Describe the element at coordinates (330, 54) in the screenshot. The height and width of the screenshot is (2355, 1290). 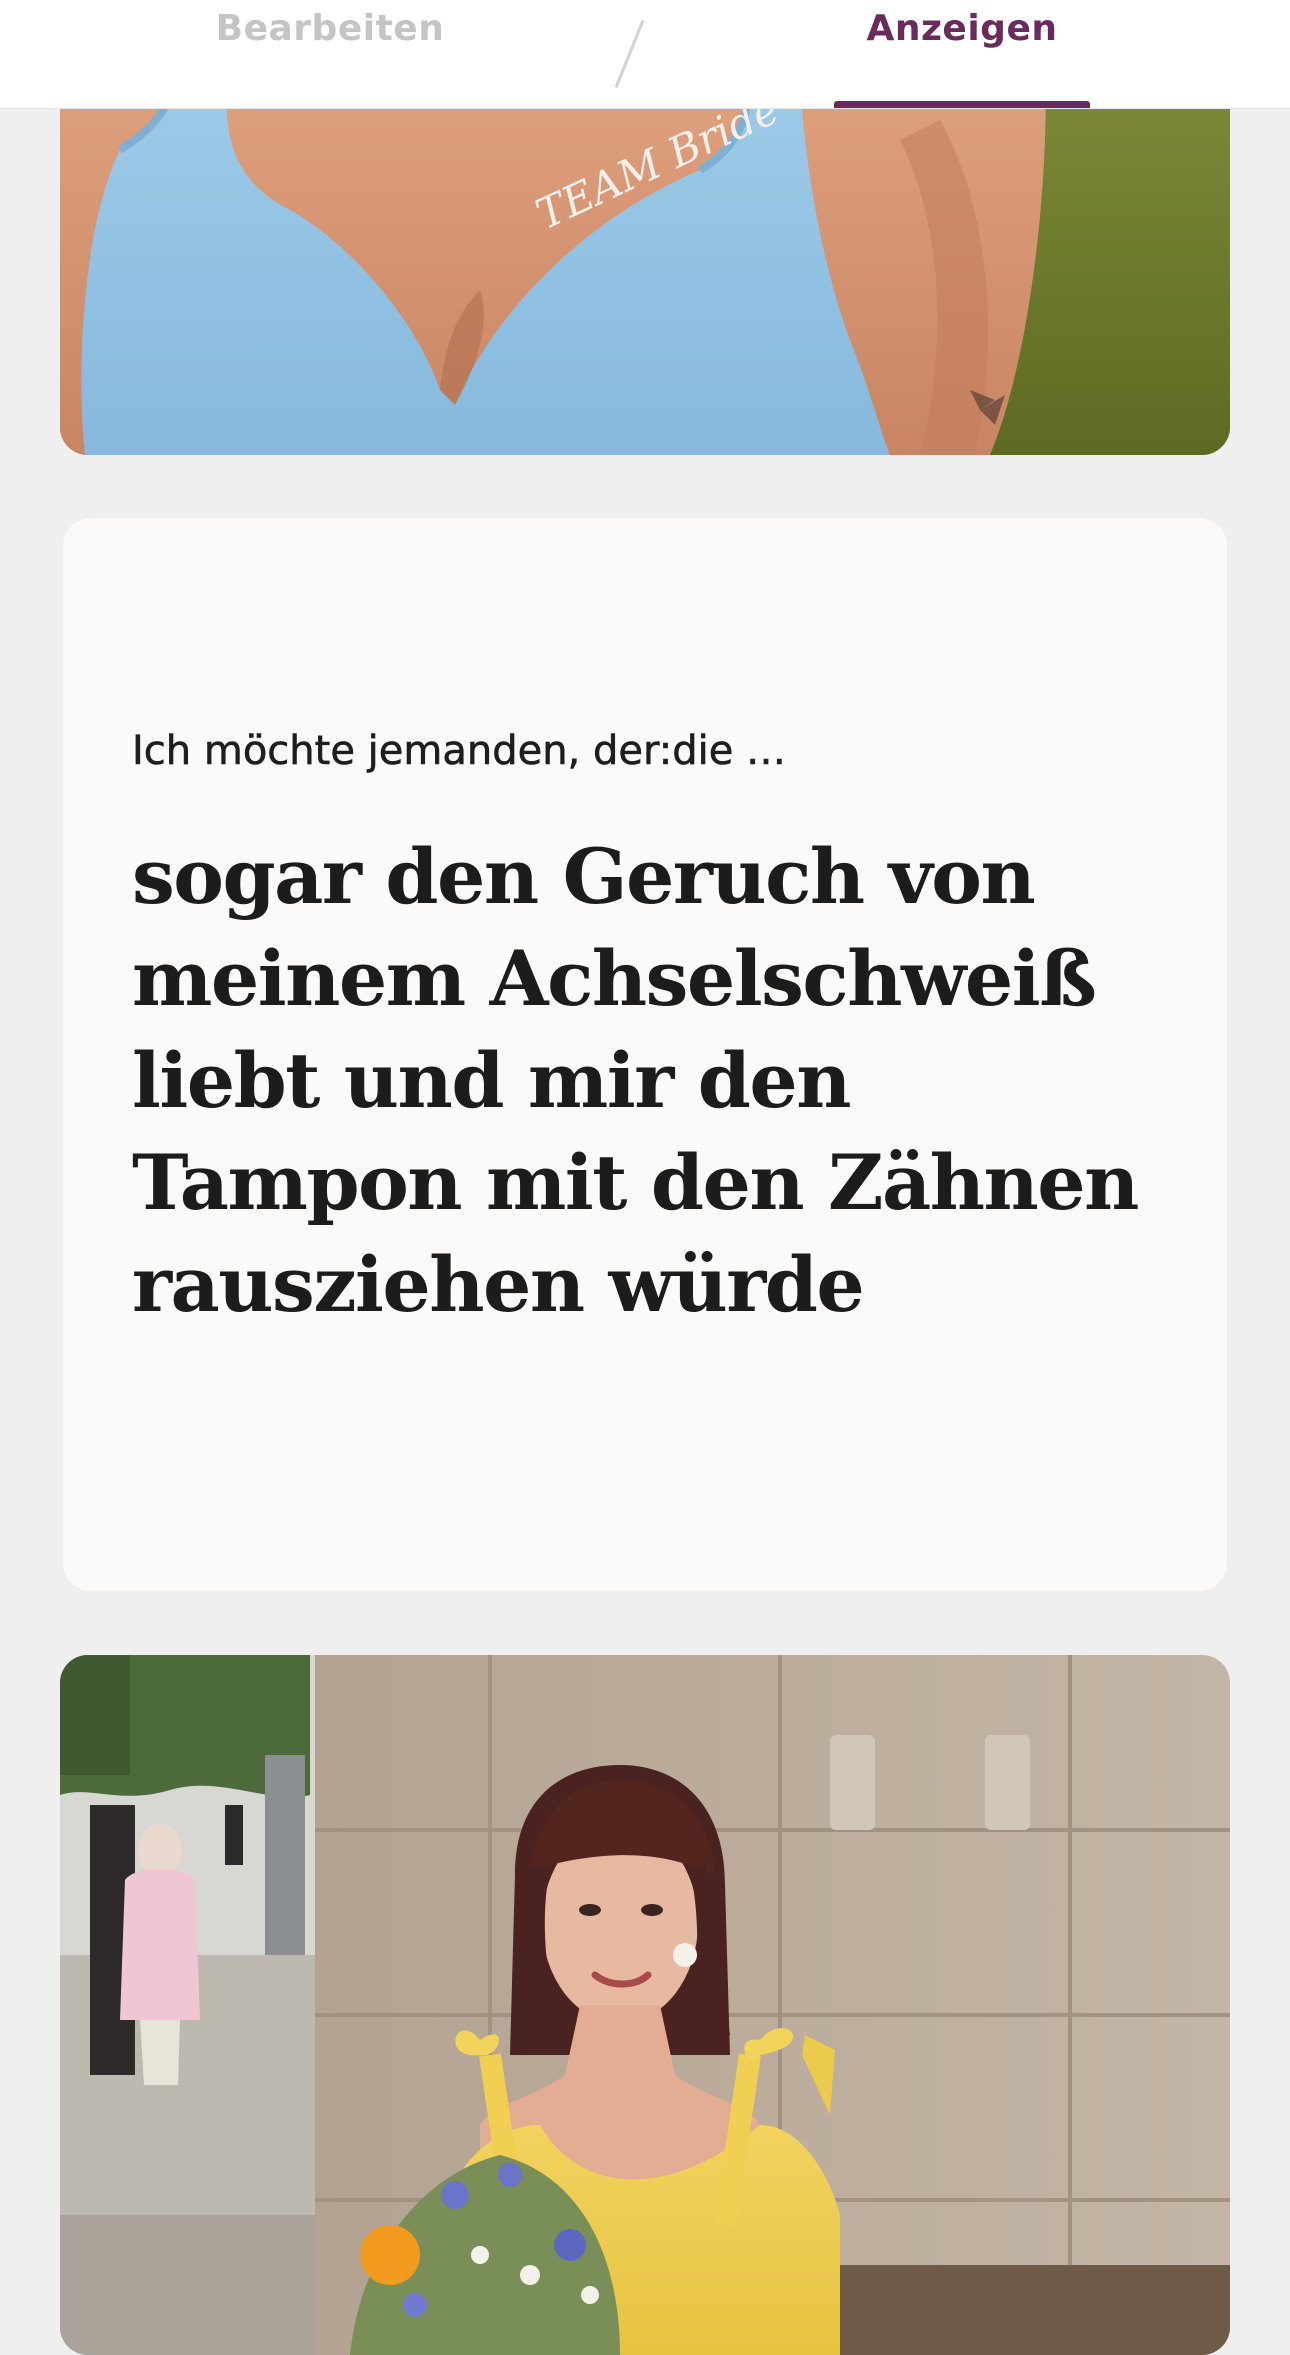
I see `tab-edit: Bearbeiten` at that location.